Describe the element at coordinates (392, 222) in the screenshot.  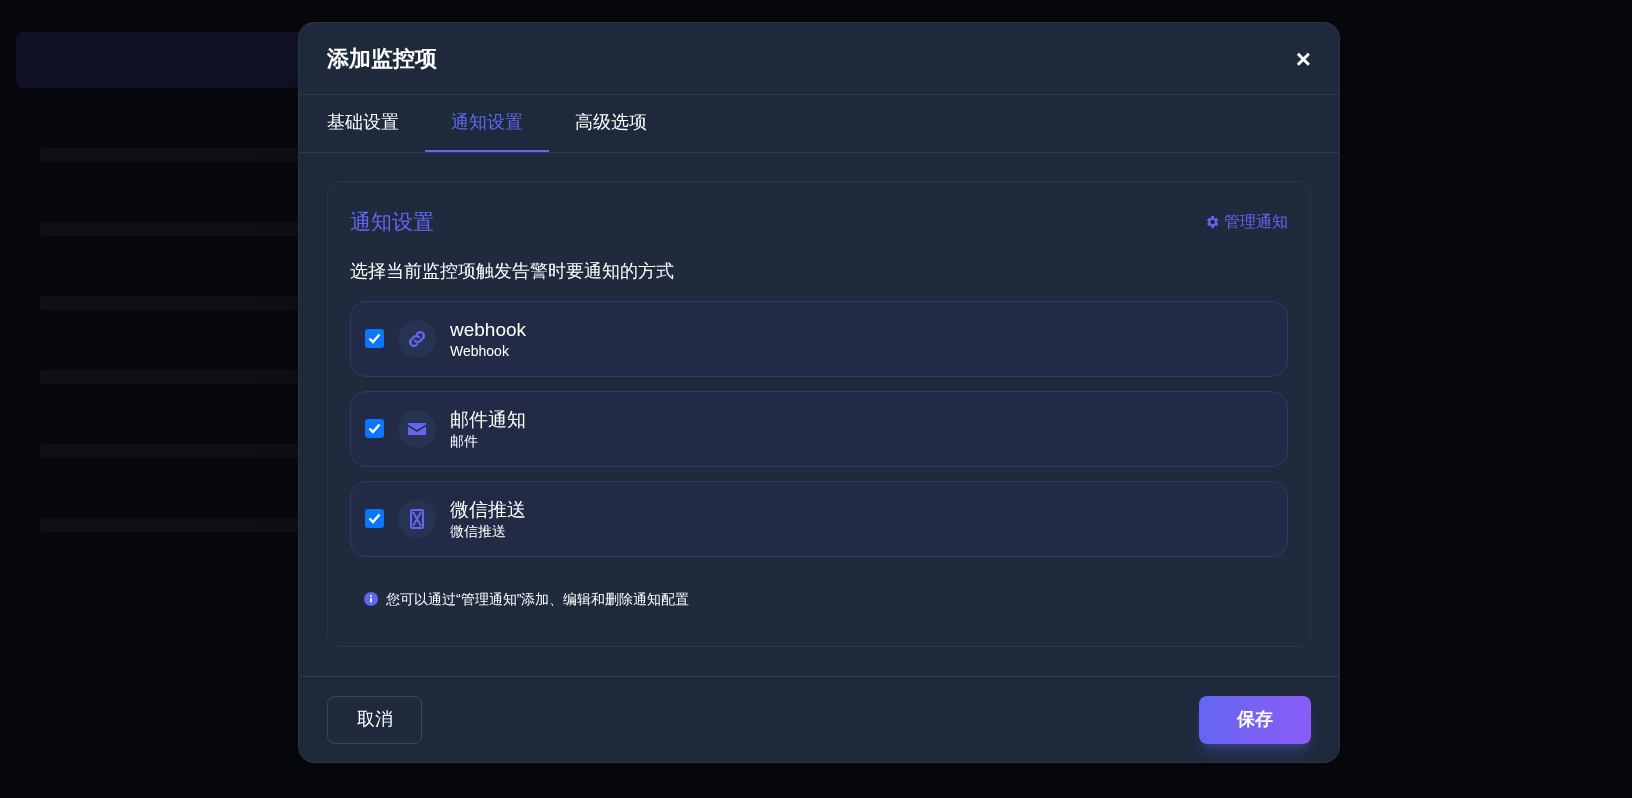
I see `section-title: 通知设置` at that location.